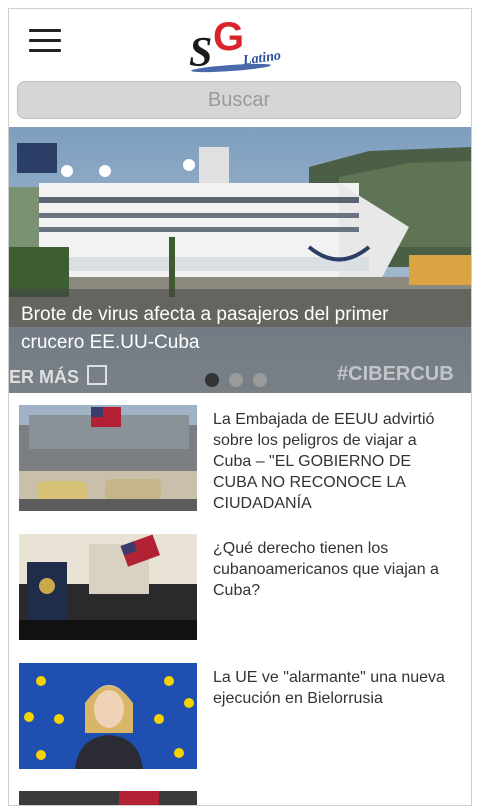  Describe the element at coordinates (45, 43) in the screenshot. I see `hamburger-menu-icon` at that location.